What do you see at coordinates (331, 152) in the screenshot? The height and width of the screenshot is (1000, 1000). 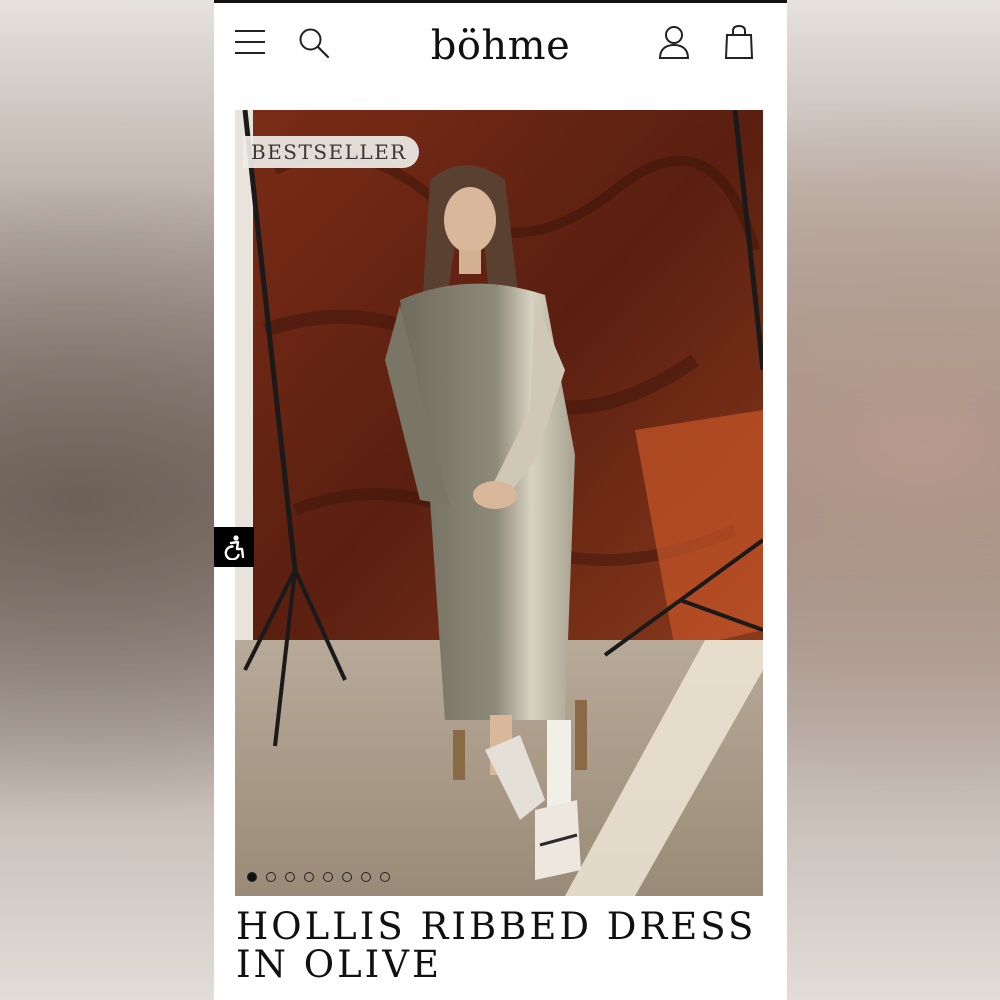 I see `bestseller-badge: BESTSELLER` at bounding box center [331, 152].